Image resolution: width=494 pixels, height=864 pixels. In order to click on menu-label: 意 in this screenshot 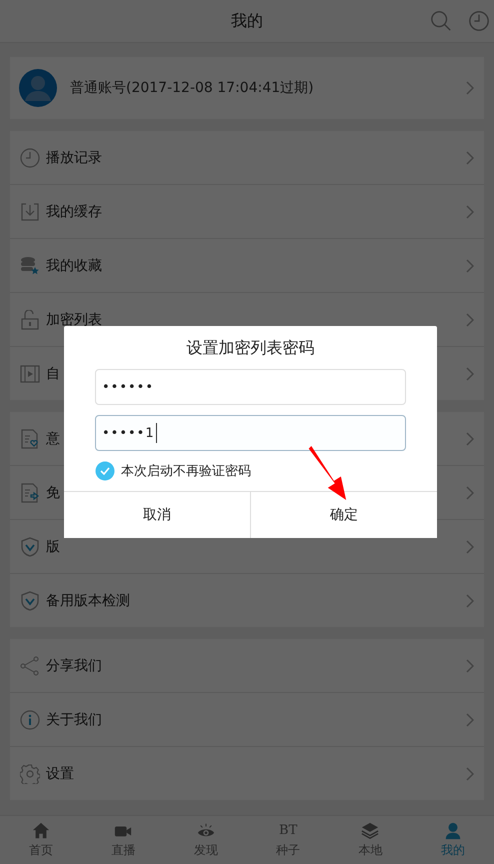, I will do `click(53, 439)`.